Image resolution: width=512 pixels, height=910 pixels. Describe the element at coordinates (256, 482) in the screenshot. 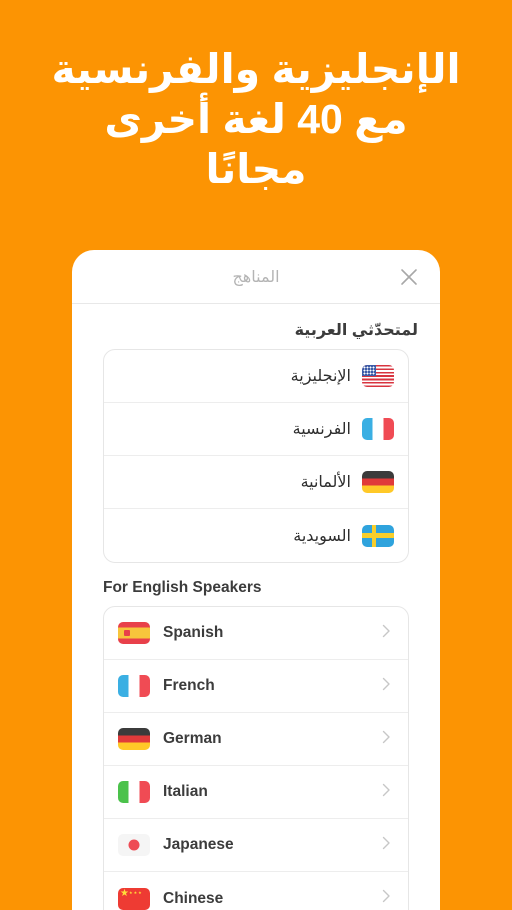

I see `language-row: الألمانية` at that location.